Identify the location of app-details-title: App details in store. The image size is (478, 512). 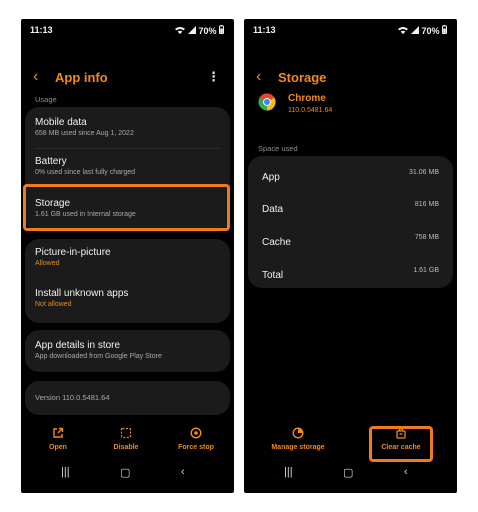
(78, 345).